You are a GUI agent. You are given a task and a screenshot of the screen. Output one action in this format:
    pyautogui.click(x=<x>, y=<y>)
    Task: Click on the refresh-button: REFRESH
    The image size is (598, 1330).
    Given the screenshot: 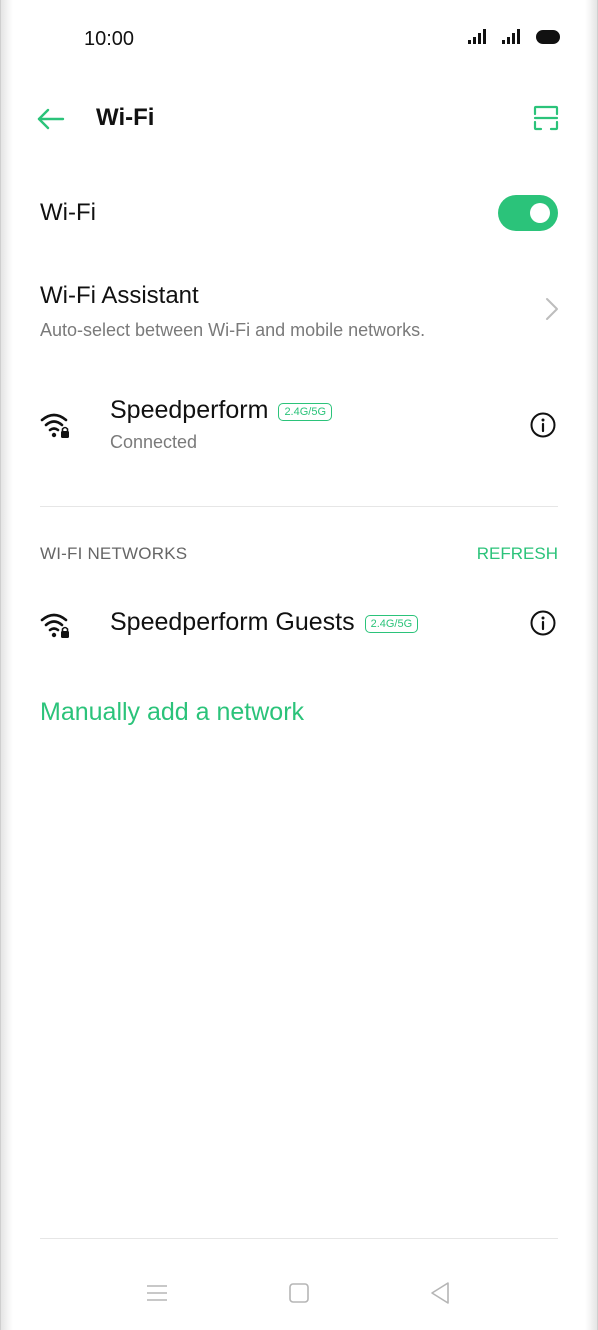 What is the action you would take?
    pyautogui.click(x=517, y=554)
    